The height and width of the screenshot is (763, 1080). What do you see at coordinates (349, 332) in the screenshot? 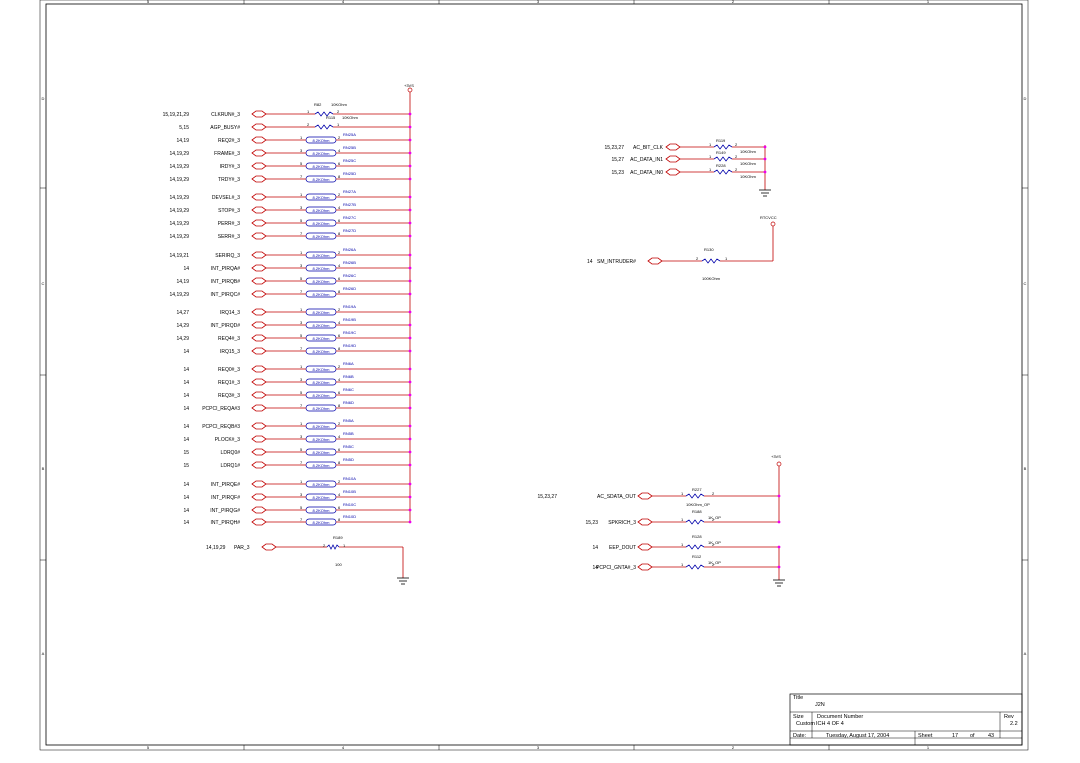
I see `part-ref: RN19C` at bounding box center [349, 332].